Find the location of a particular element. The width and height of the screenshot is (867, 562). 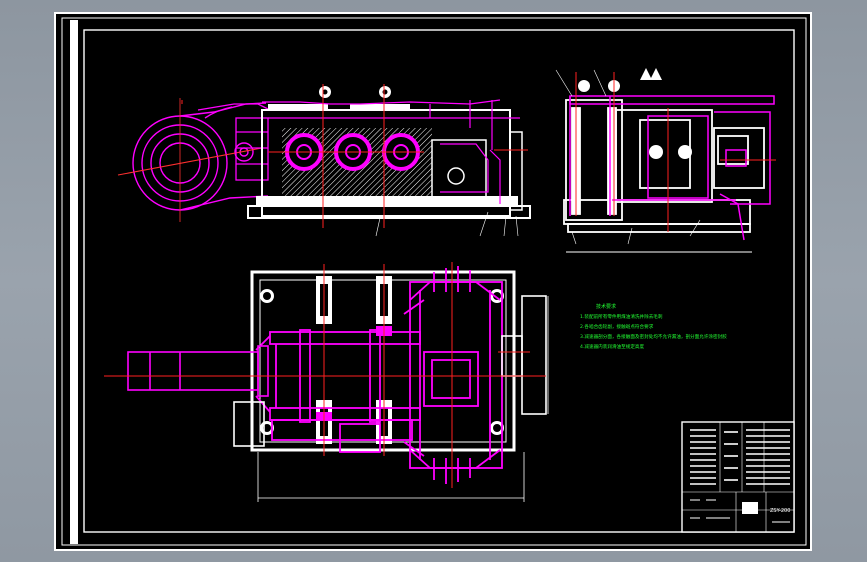

note-line-2: 2.各啮合齿轮副，接触斑点符合要求 is located at coordinates (617, 326).